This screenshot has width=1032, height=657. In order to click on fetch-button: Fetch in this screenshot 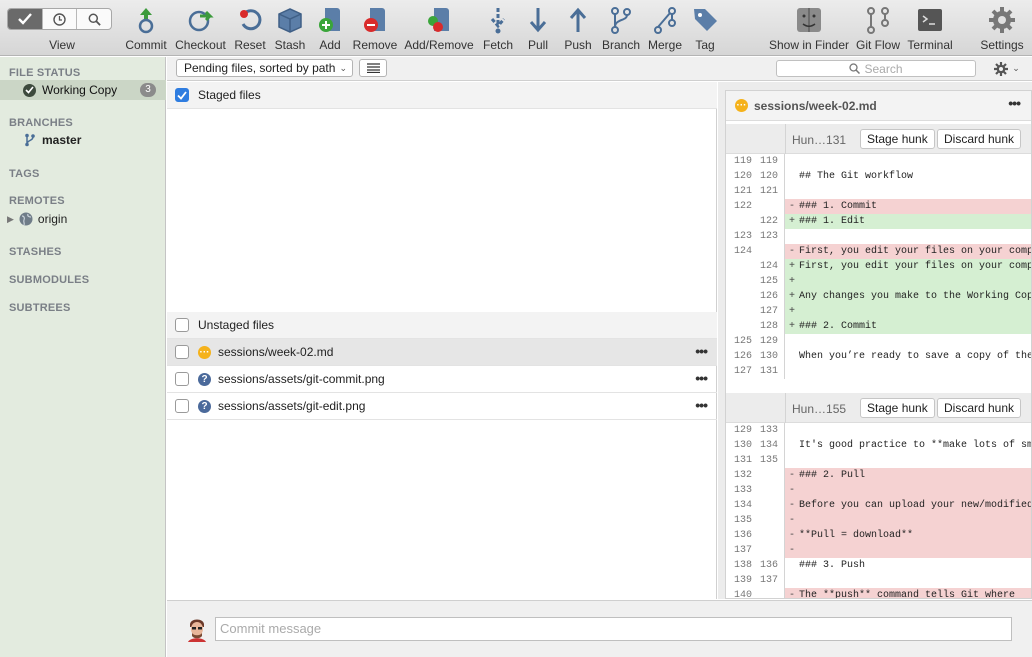, I will do `click(498, 29)`.